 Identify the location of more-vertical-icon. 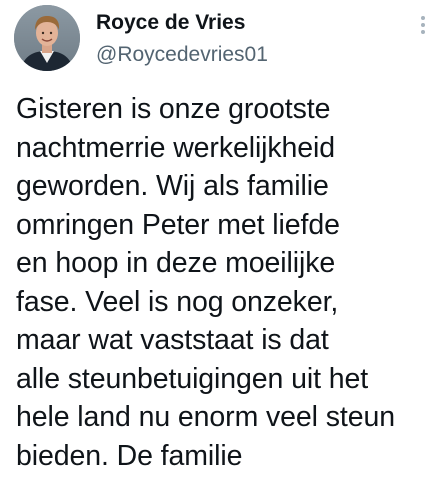
(423, 25).